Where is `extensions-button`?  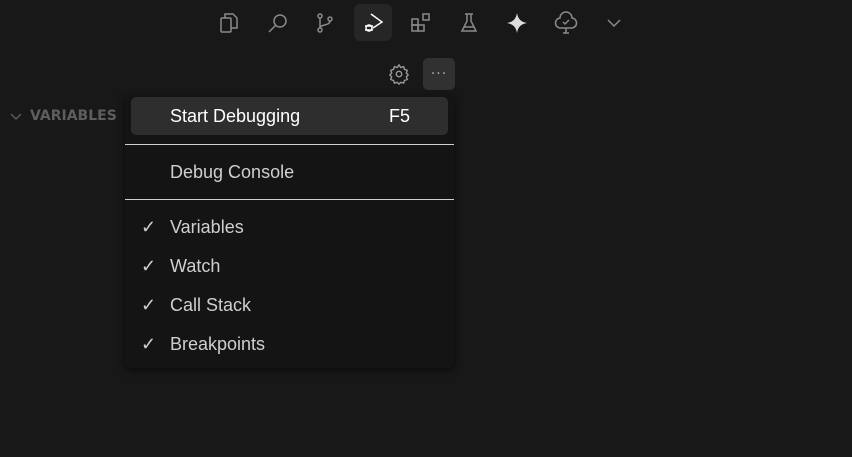
extensions-button is located at coordinates (421, 22).